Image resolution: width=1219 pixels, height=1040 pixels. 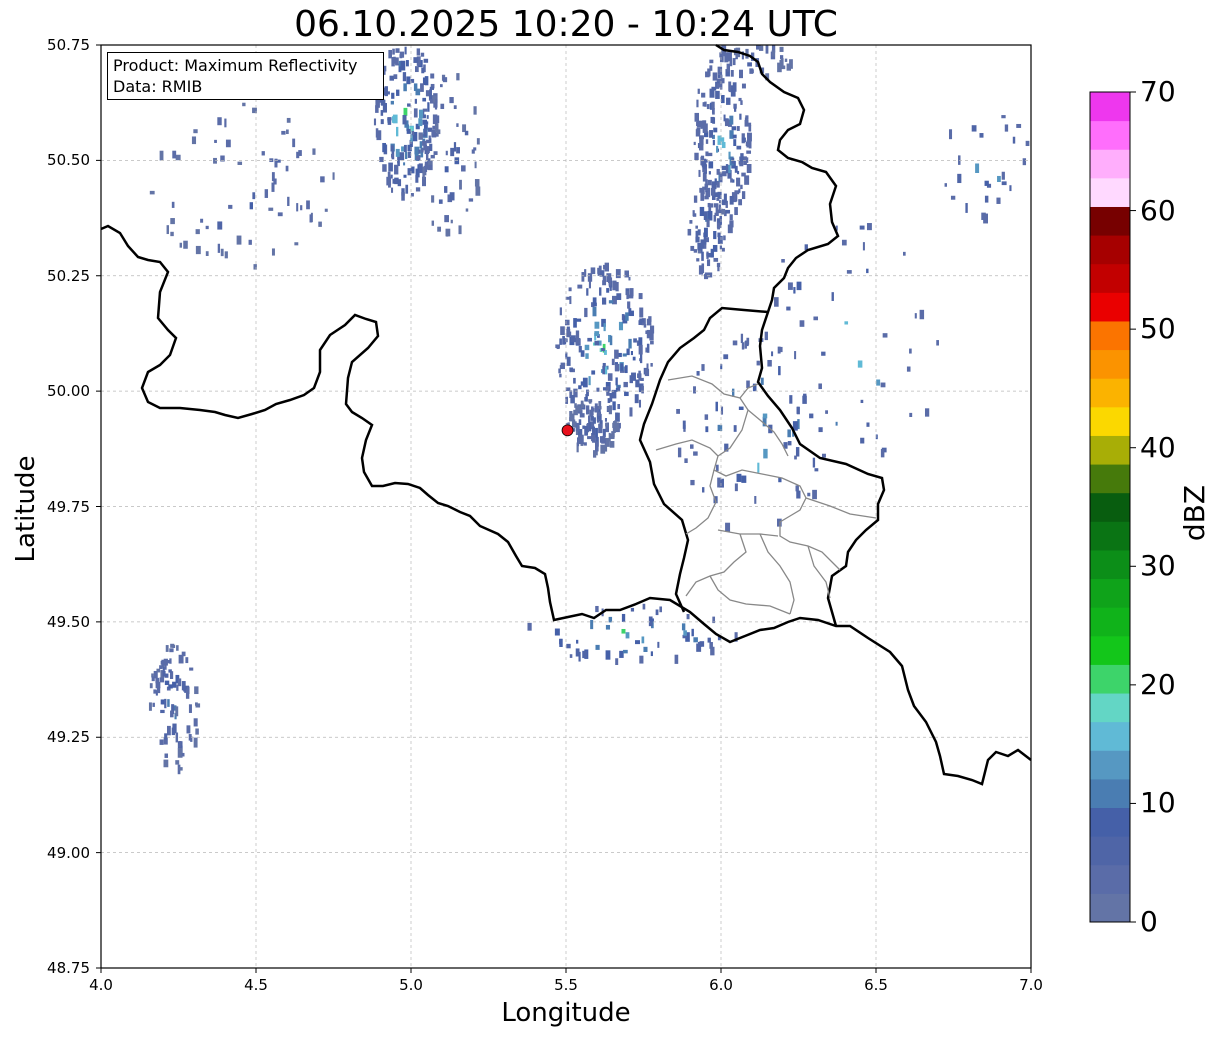 What do you see at coordinates (101, 985) in the screenshot?
I see `x-tick-label: 4.0` at bounding box center [101, 985].